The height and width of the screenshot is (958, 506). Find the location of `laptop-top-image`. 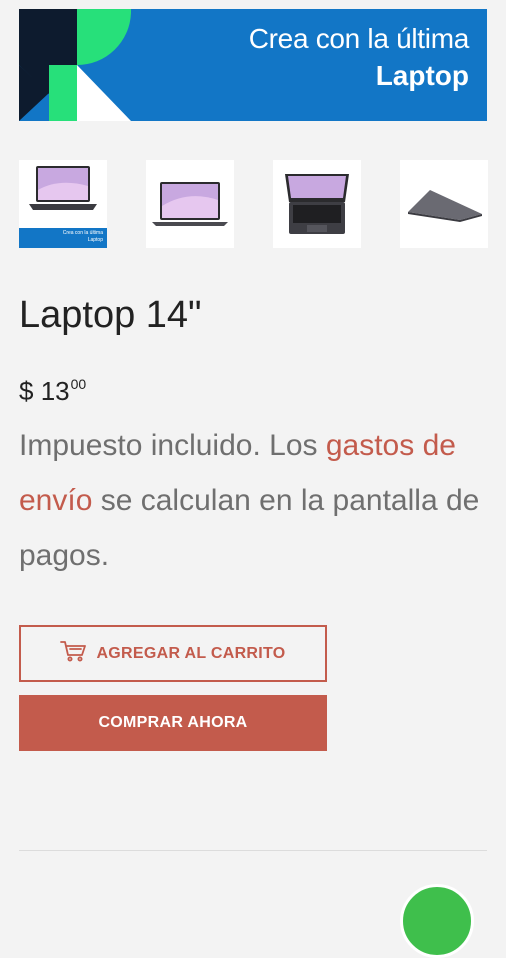

laptop-top-image is located at coordinates (317, 204).